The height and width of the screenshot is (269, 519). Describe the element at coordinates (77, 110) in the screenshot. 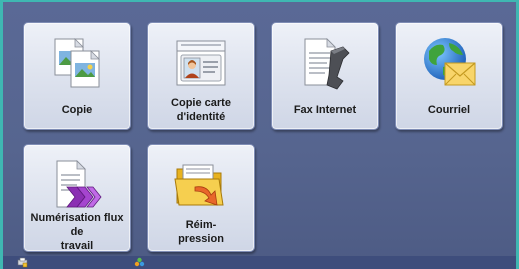

I see `copy-label: Copie` at that location.